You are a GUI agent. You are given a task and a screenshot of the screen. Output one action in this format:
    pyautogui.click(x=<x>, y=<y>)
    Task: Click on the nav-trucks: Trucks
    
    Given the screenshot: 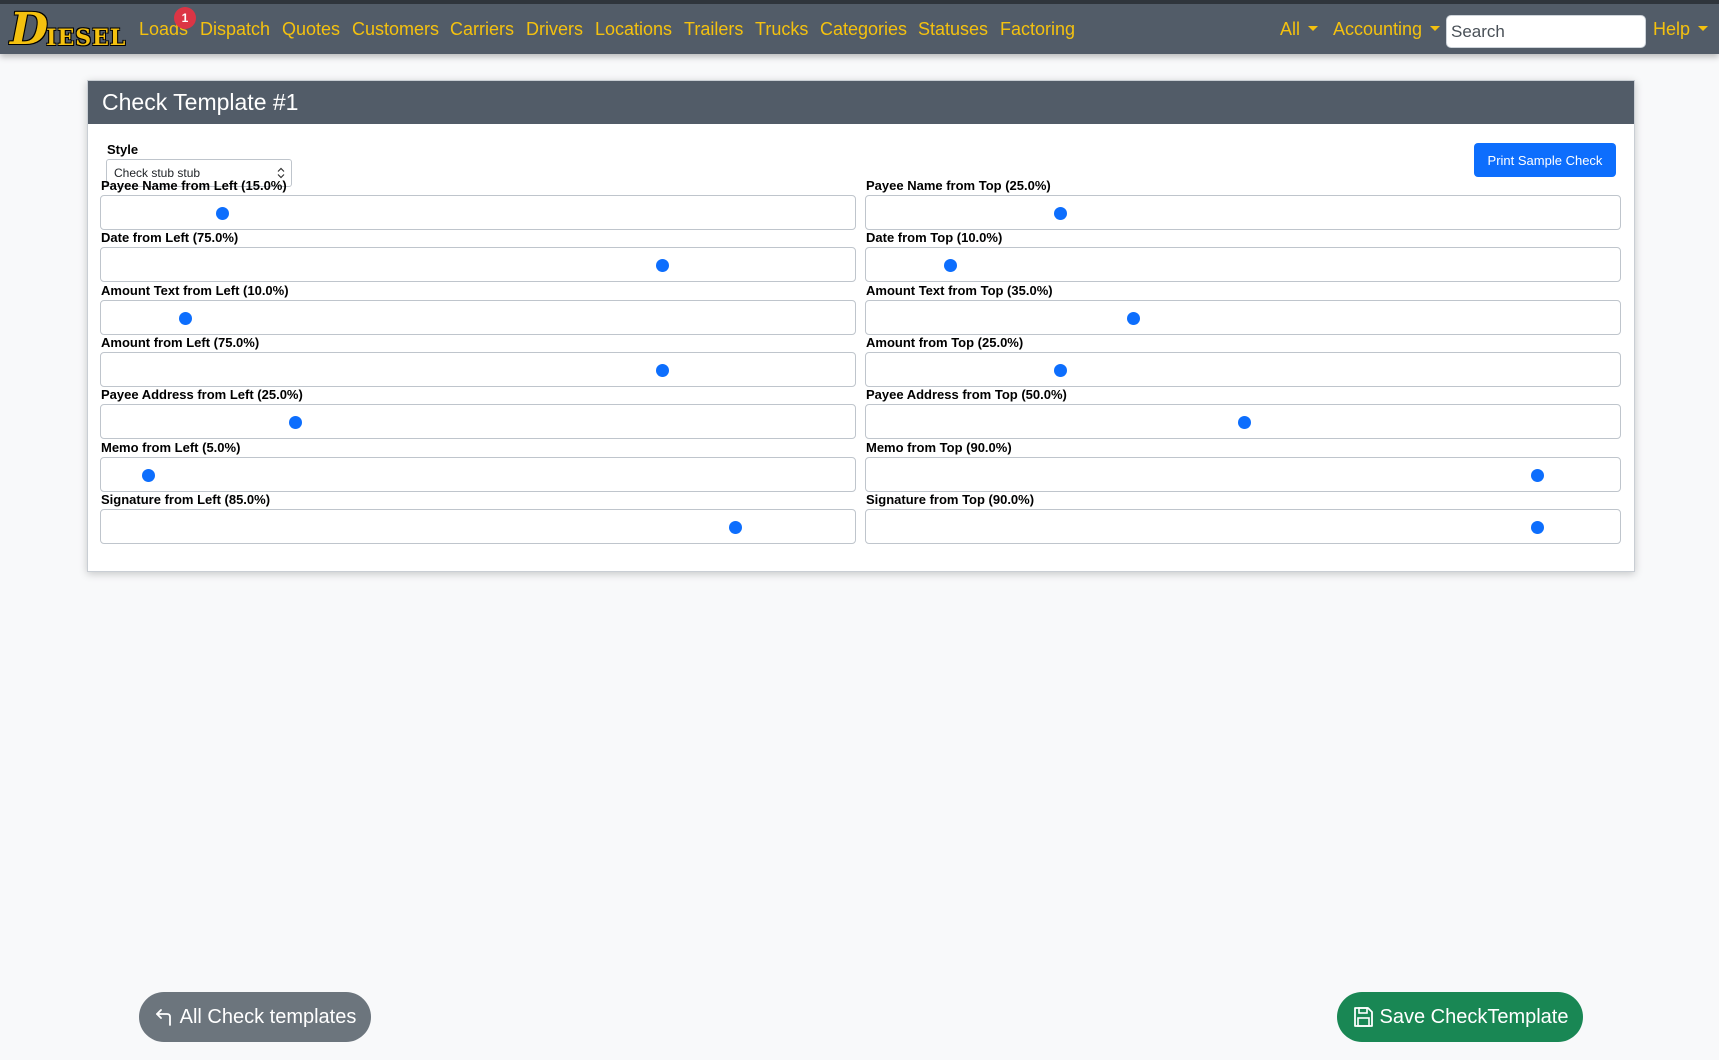 What is the action you would take?
    pyautogui.click(x=781, y=29)
    